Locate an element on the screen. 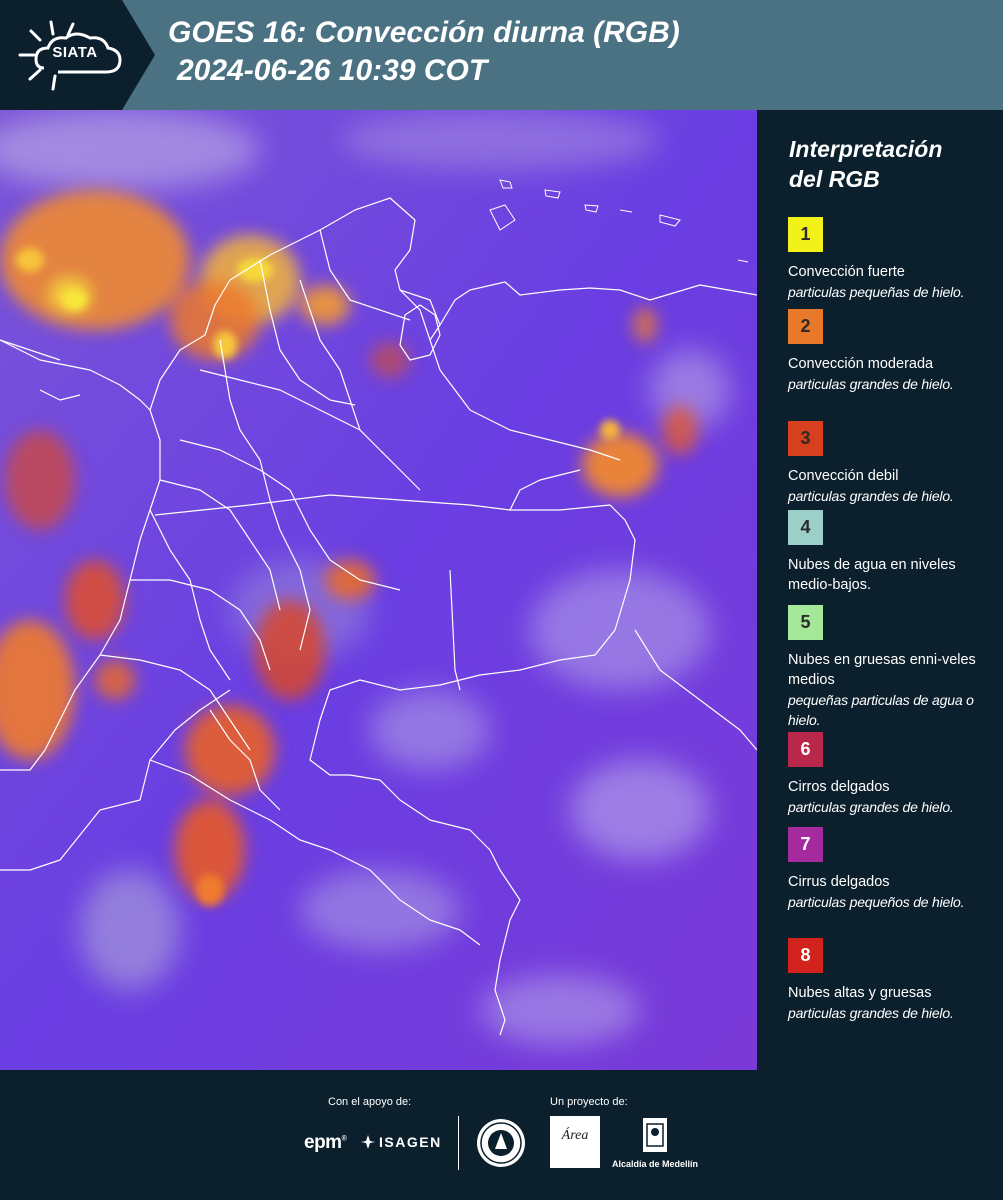 This screenshot has height=1200, width=1003. title-datetime: 2024-06-26 10:39 COT is located at coordinates (332, 70).